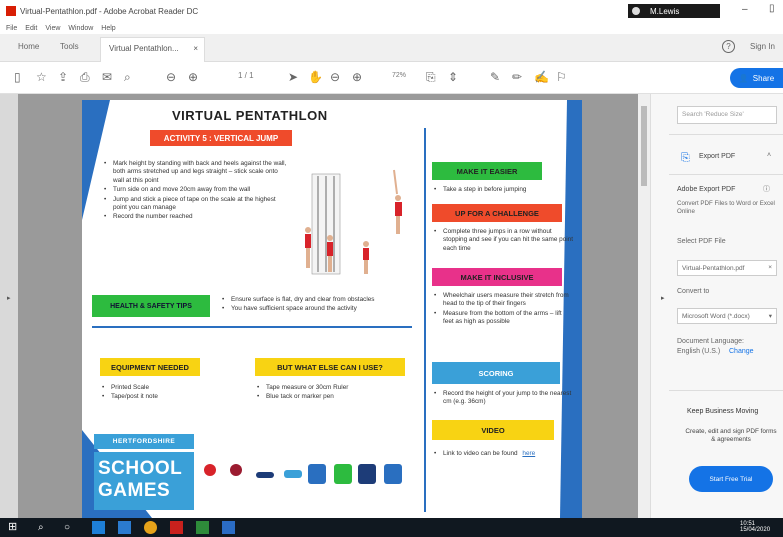  I want to click on tools-search-input: Search 'Reduce Size', so click(727, 115).